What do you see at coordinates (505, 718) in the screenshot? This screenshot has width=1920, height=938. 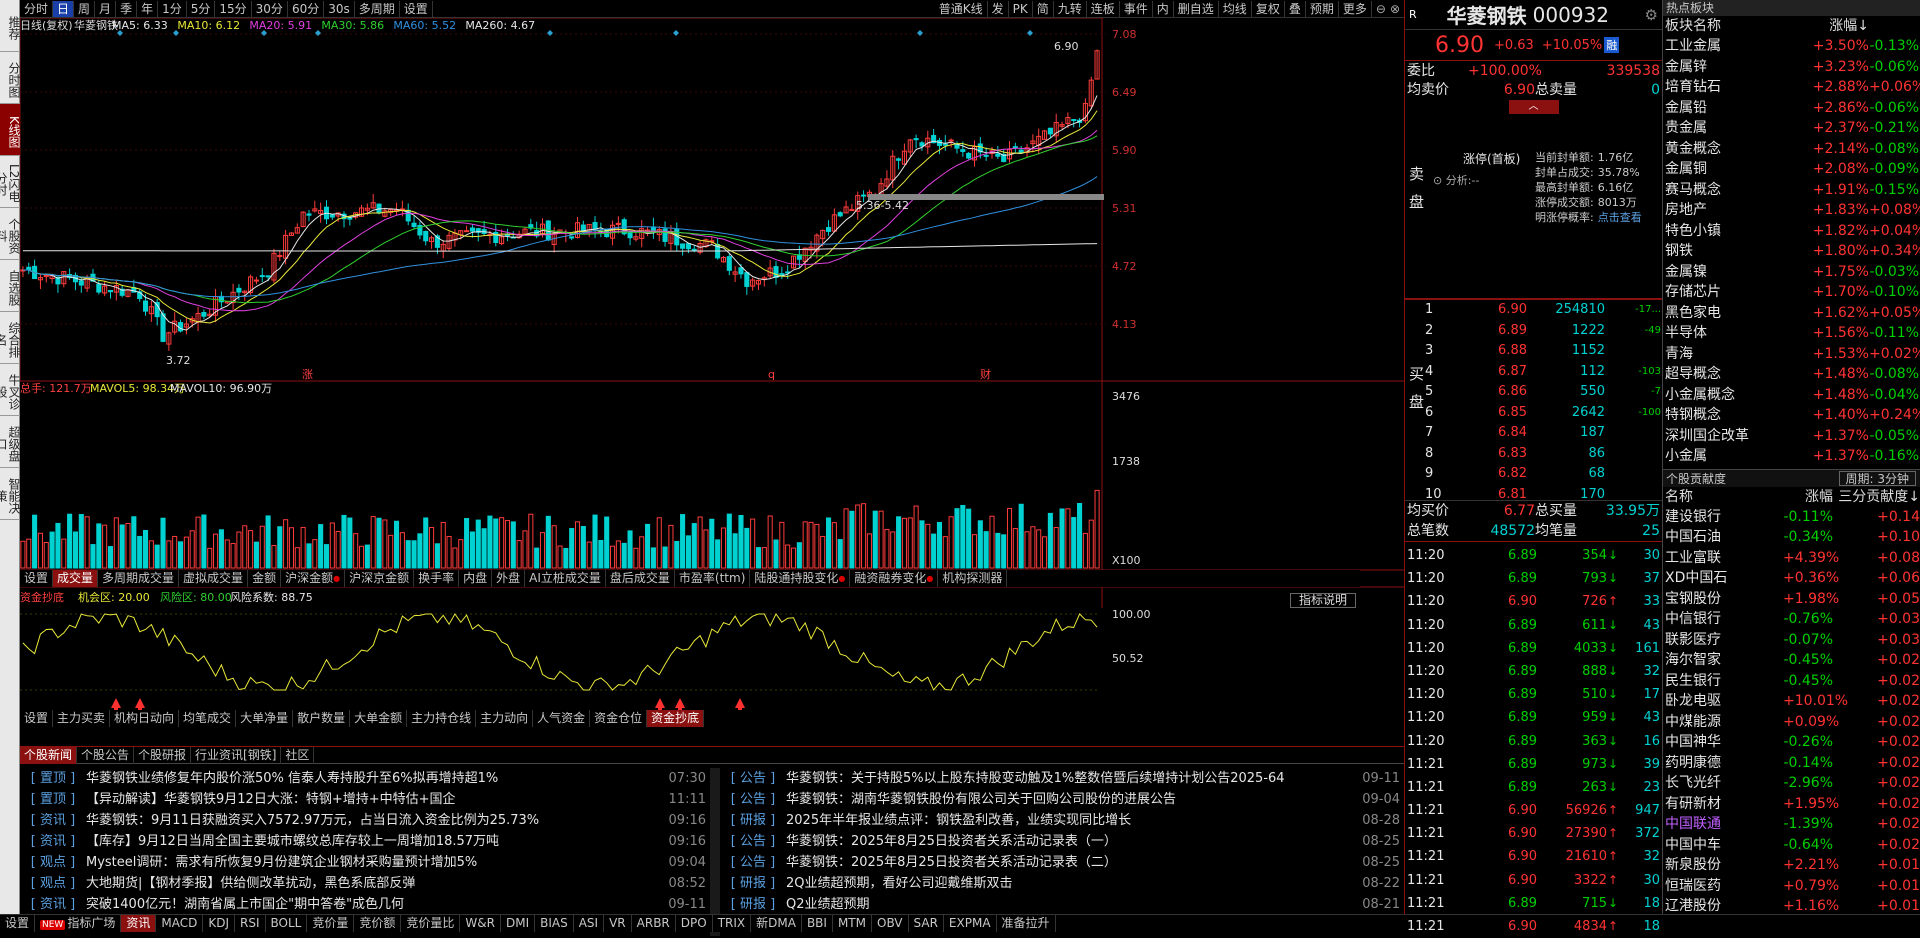 I see `fund-tab-8: 主力动向` at bounding box center [505, 718].